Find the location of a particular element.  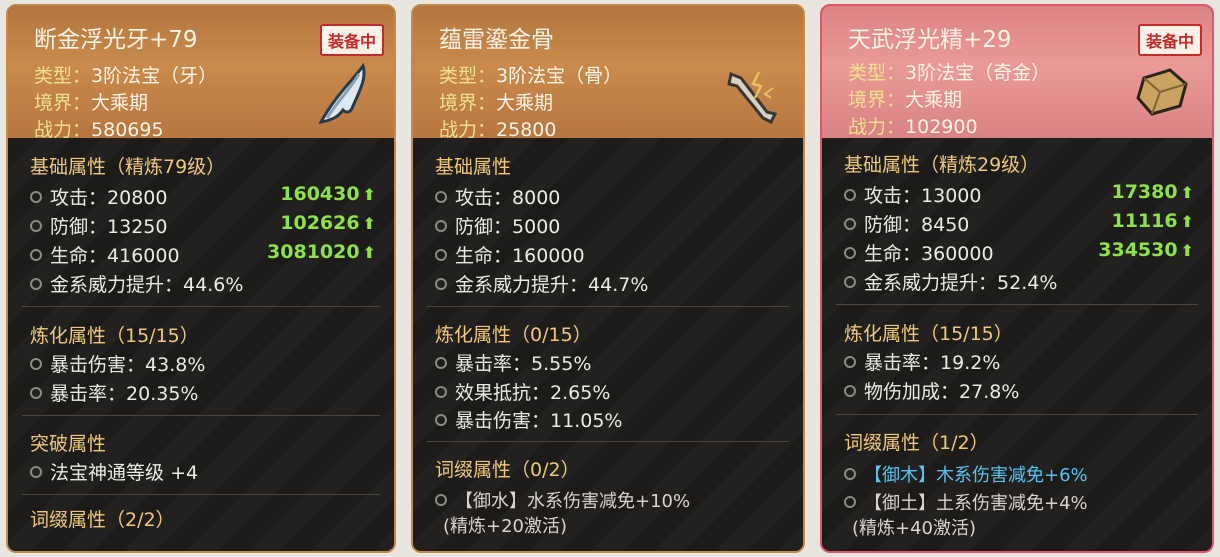

stat-row: 金系威力提升：44.7% is located at coordinates (610, 283).